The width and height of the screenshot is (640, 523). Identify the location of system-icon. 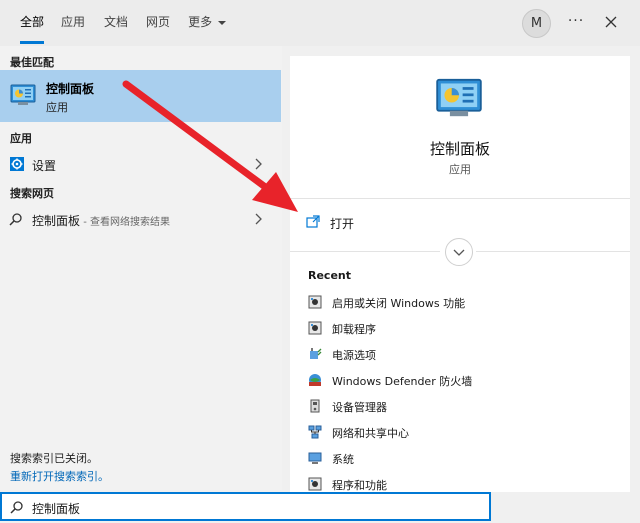
(315, 458).